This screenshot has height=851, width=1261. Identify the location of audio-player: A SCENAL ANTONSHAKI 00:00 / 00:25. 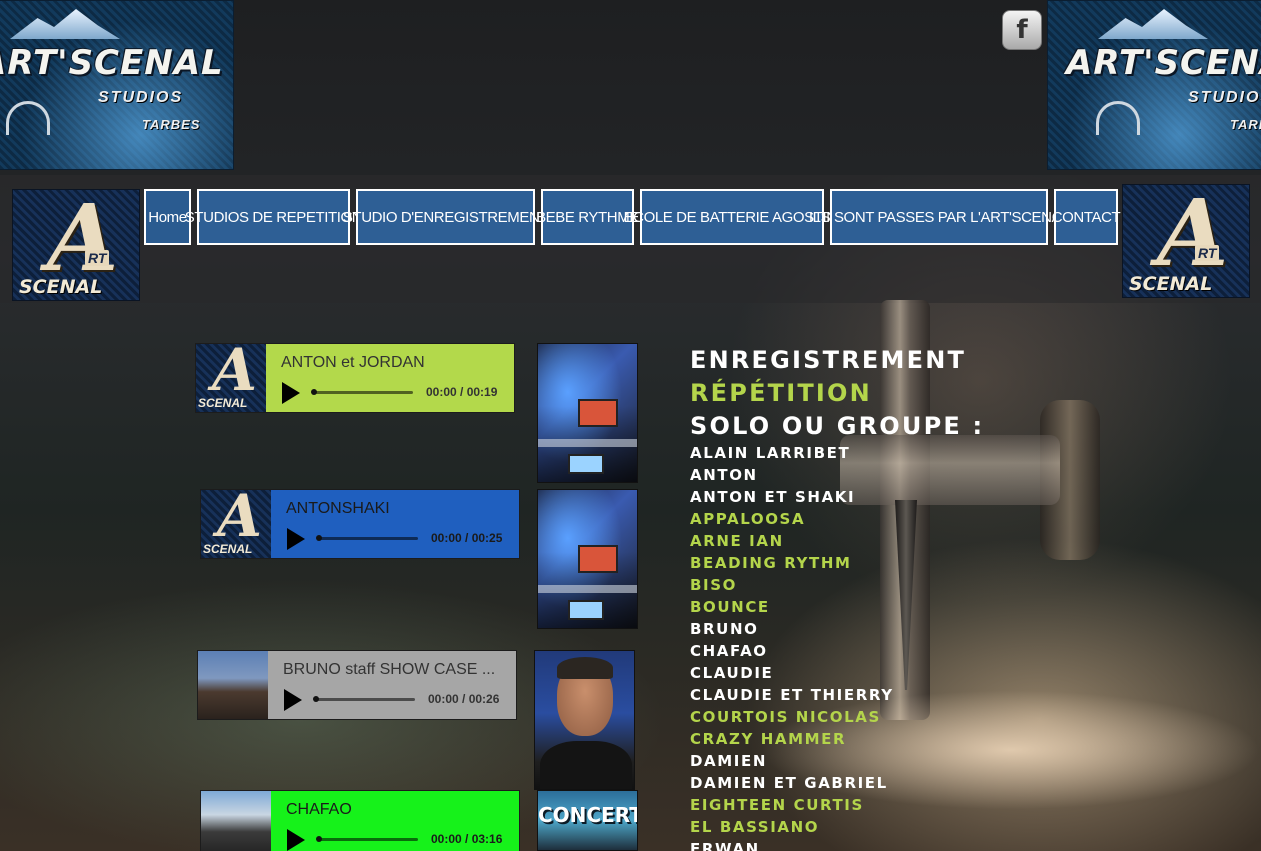
(360, 524).